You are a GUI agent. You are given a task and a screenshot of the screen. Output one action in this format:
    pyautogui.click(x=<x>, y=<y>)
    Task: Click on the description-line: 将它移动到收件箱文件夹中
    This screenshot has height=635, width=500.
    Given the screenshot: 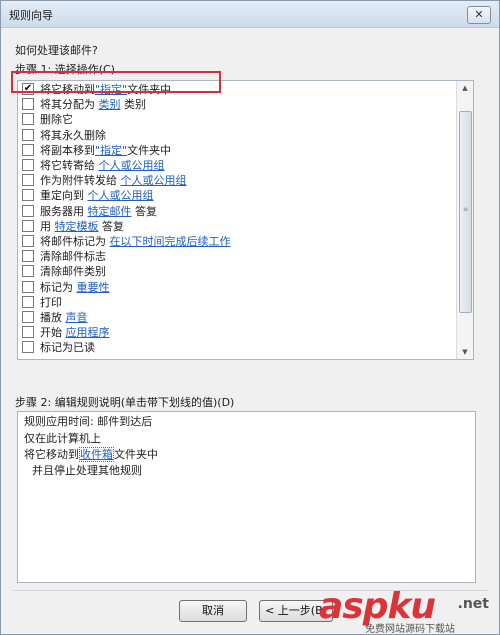 What is the action you would take?
    pyautogui.click(x=91, y=455)
    